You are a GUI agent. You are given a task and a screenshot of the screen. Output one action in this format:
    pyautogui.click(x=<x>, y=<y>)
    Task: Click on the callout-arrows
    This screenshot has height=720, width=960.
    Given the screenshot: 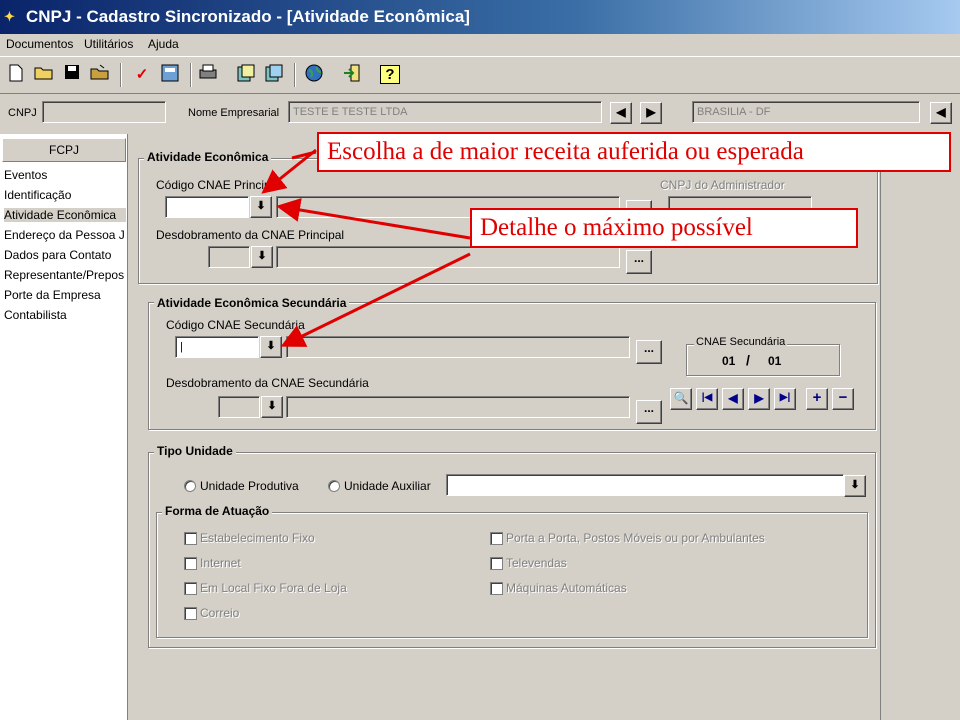 What is the action you would take?
    pyautogui.click(x=366, y=247)
    